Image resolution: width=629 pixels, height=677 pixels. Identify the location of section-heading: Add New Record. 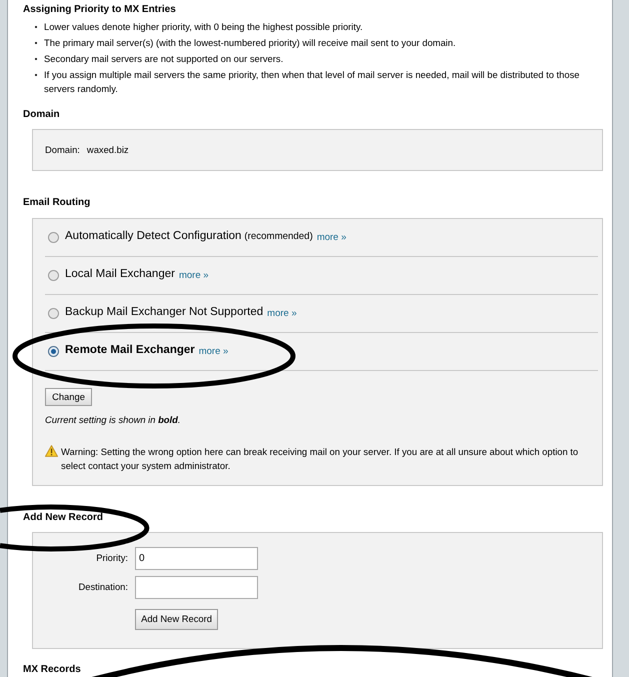
(63, 517).